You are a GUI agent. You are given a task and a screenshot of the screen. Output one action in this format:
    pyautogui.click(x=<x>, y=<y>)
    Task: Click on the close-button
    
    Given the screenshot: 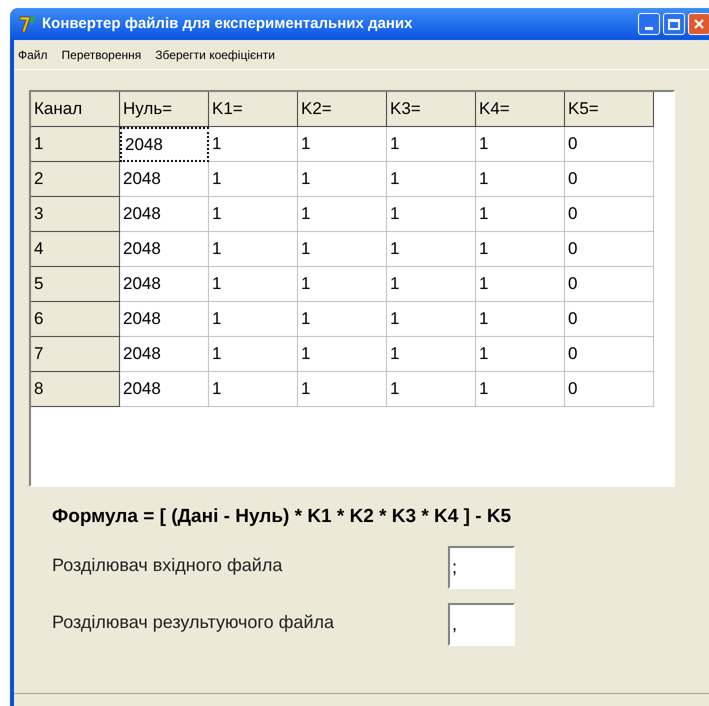 What is the action you would take?
    pyautogui.click(x=698, y=24)
    